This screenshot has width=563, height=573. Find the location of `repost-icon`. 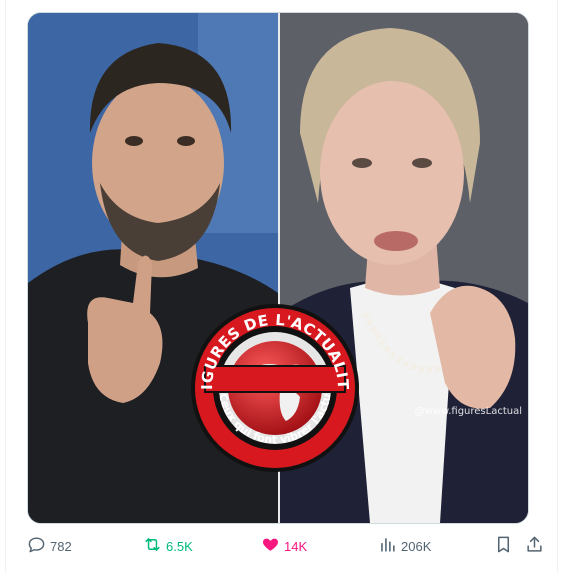

repost-icon is located at coordinates (152, 546).